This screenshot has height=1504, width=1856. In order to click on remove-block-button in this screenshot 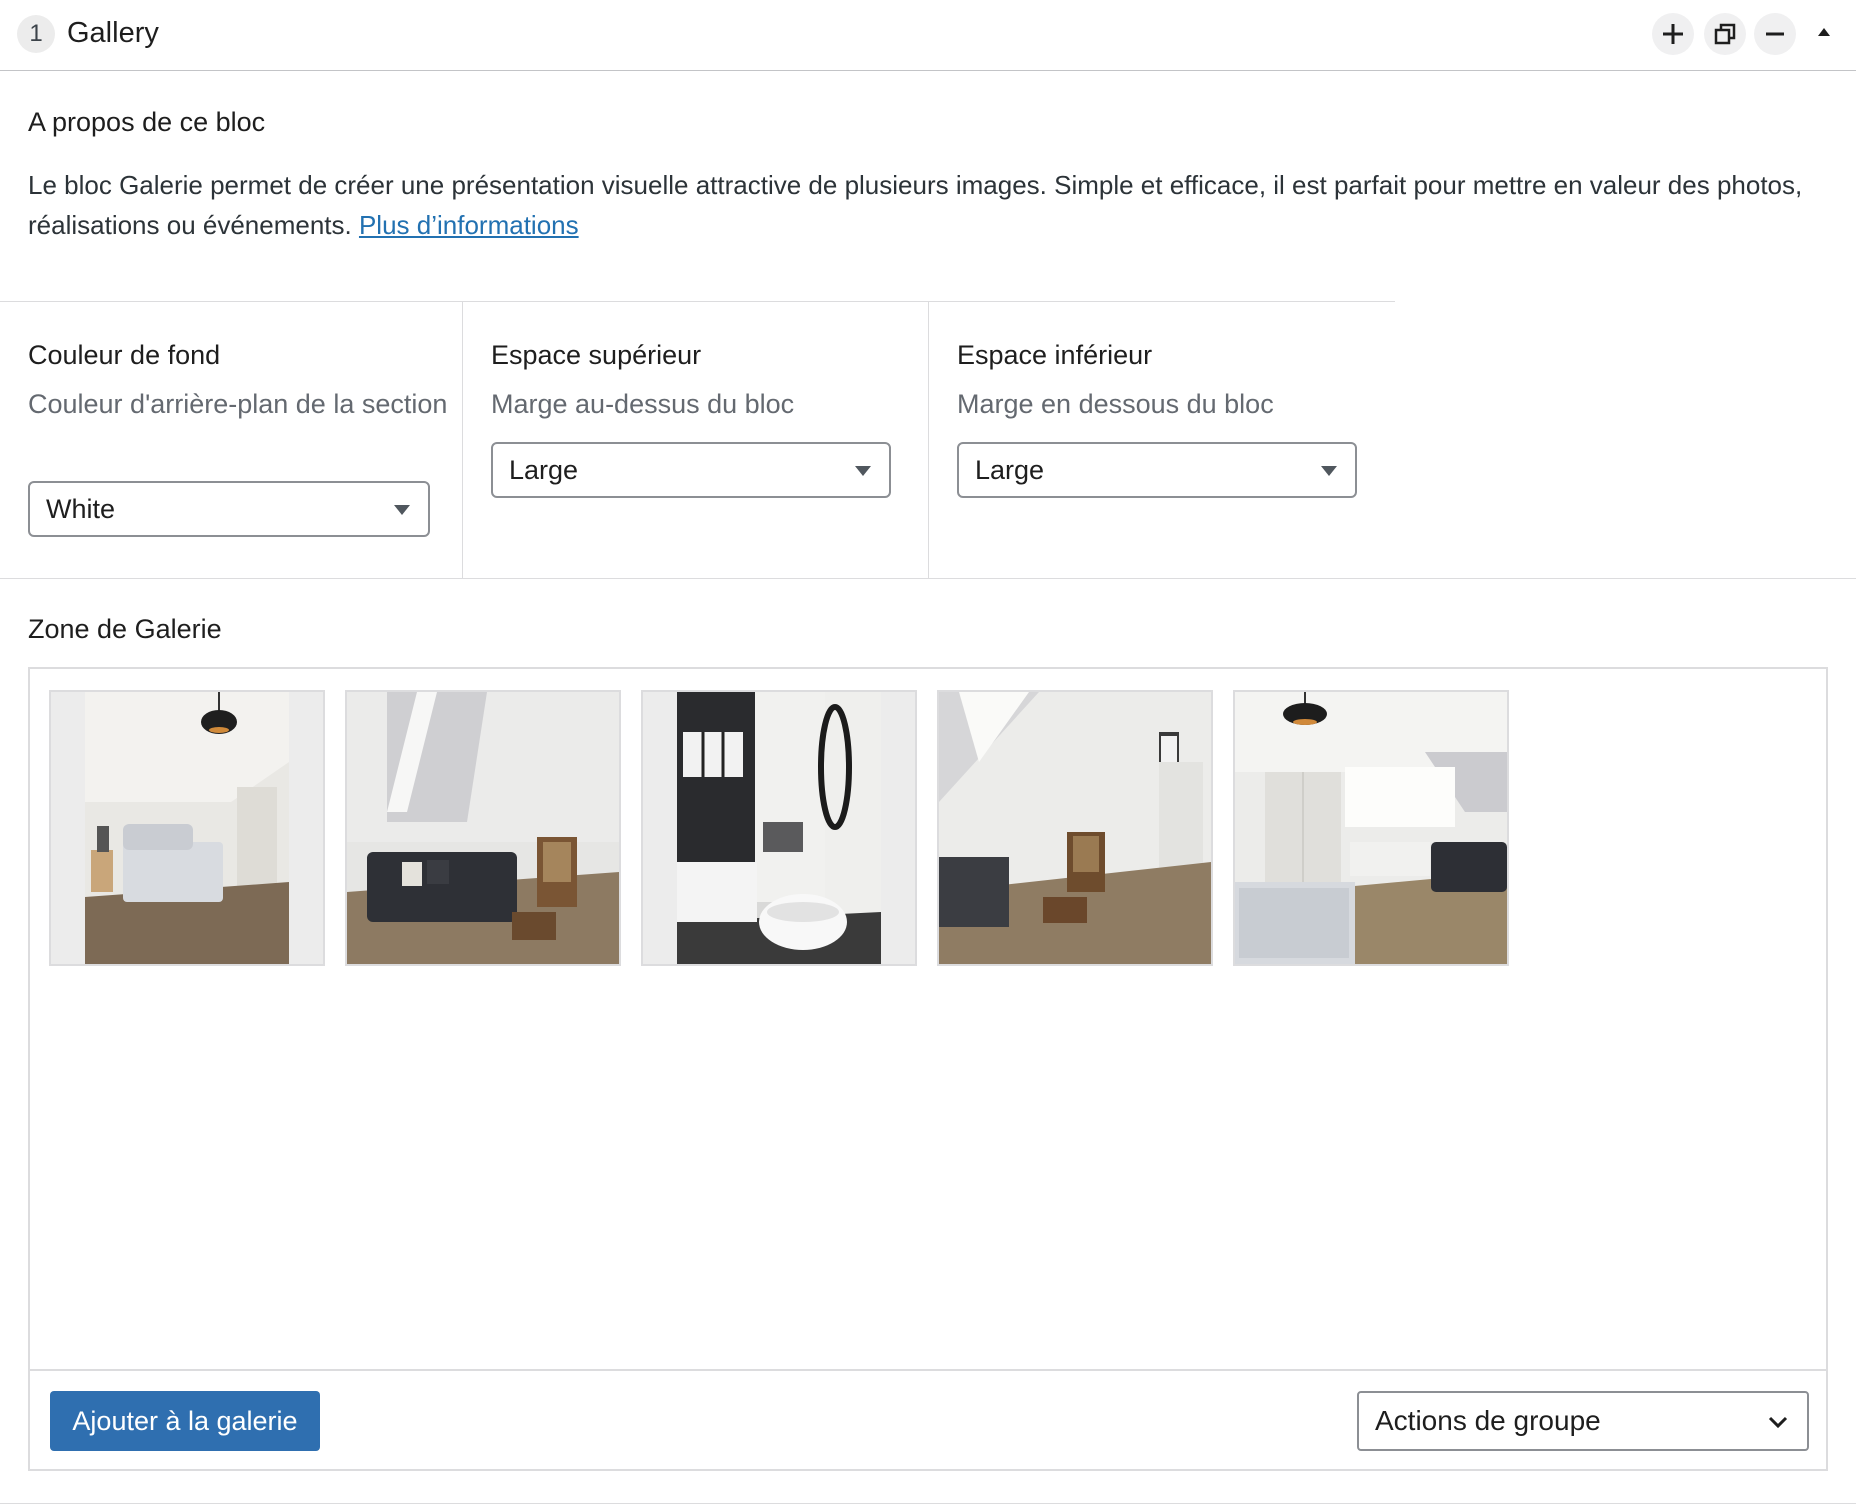, I will do `click(1775, 34)`.